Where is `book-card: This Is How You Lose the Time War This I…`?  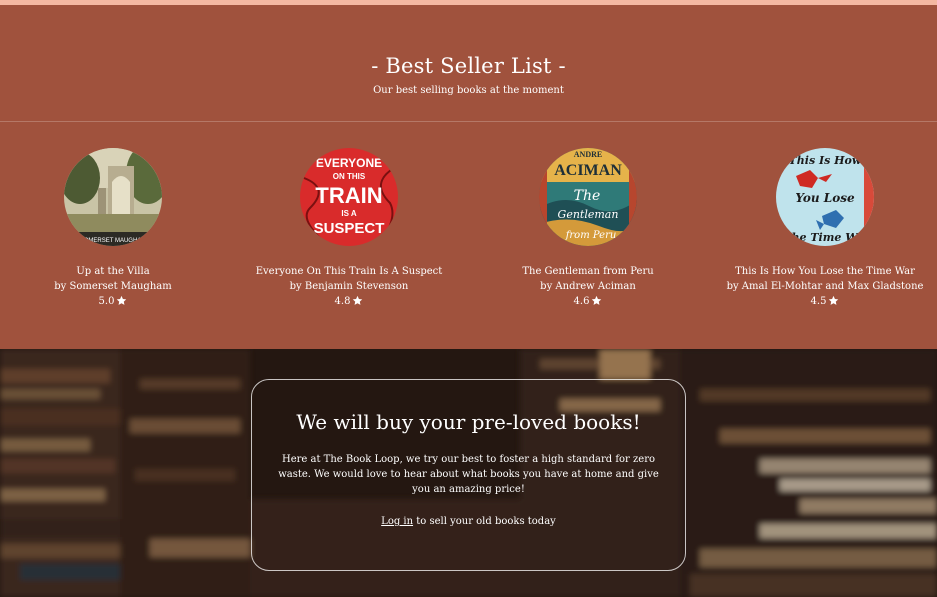
book-card: This Is How You Lose the Time War This I… is located at coordinates (825, 229).